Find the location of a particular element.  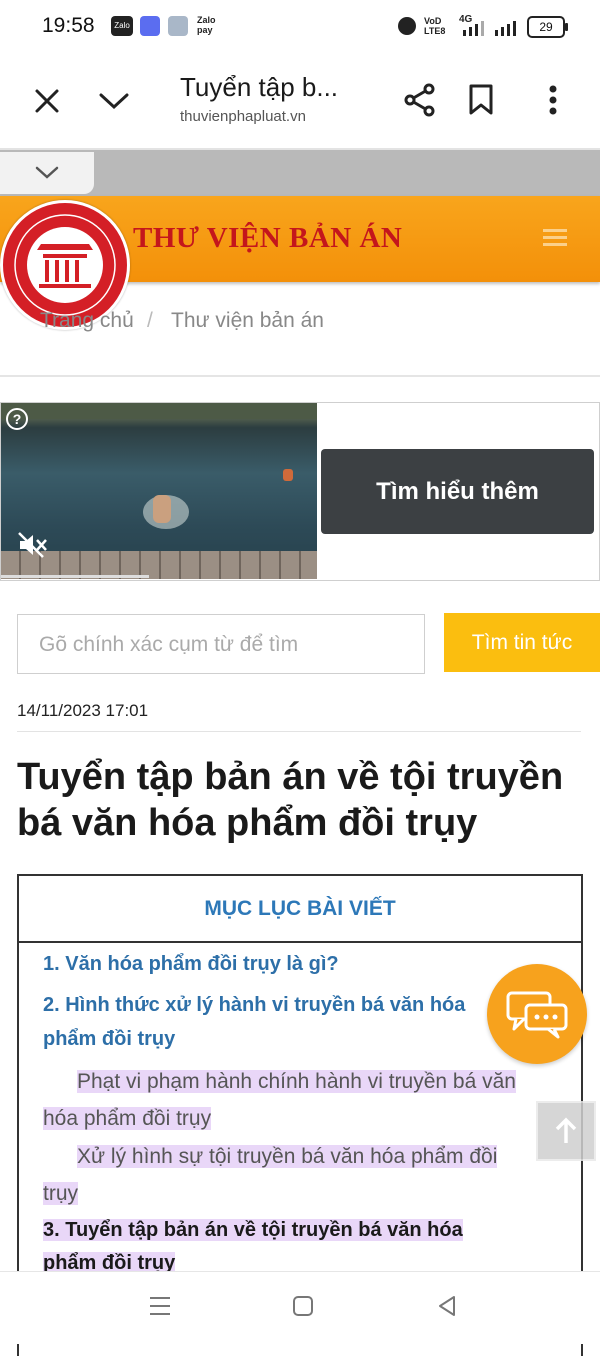

breadcrumb-home: Trang chủ is located at coordinates (87, 321).